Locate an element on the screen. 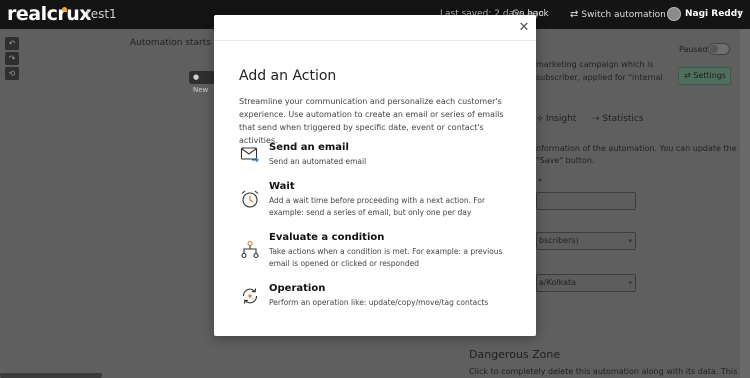  settings-icon: ⇄ is located at coordinates (687, 75).